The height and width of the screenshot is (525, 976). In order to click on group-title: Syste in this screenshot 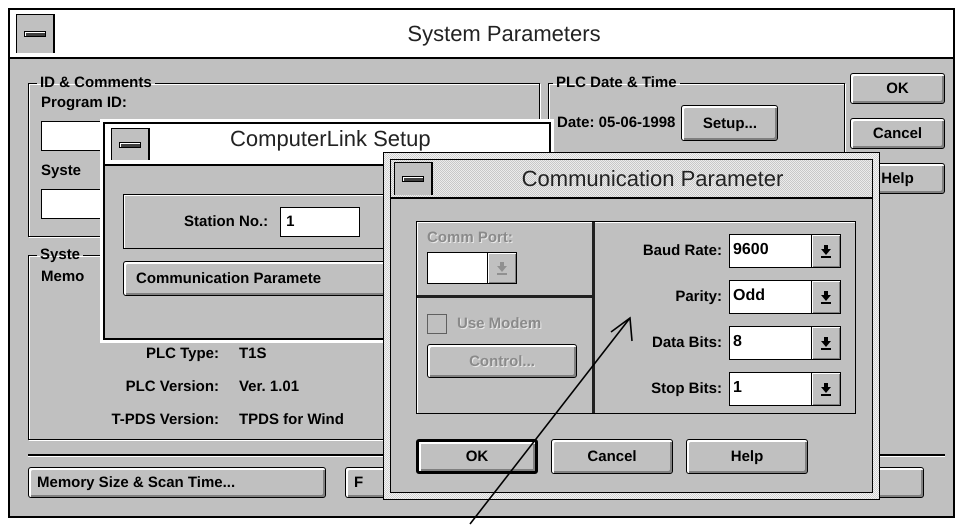, I will do `click(60, 255)`.